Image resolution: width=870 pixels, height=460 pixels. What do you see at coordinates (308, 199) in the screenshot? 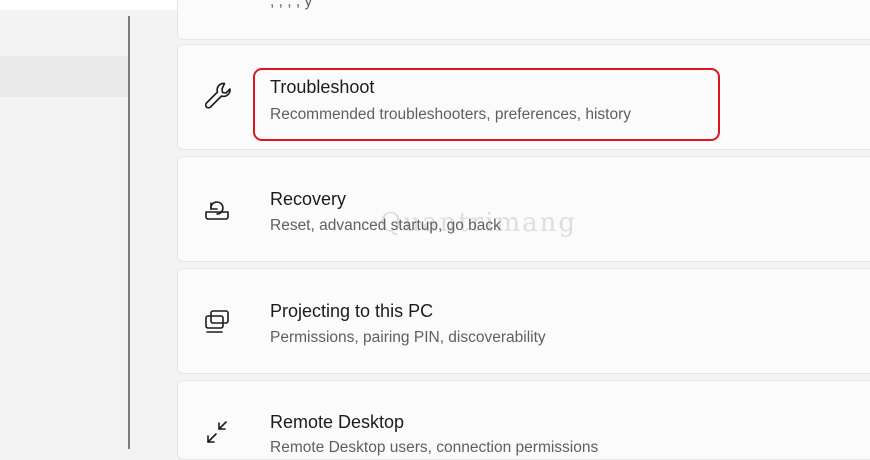
I see `recovery-title: Recovery` at bounding box center [308, 199].